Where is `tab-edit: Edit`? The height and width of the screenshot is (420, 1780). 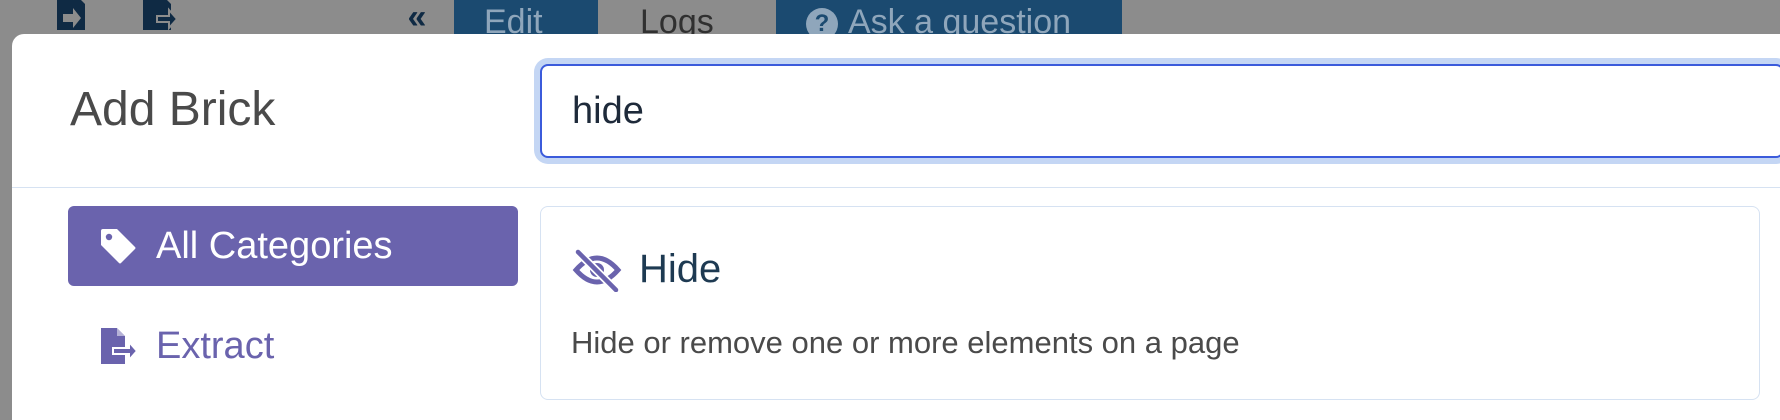
tab-edit: Edit is located at coordinates (526, 17).